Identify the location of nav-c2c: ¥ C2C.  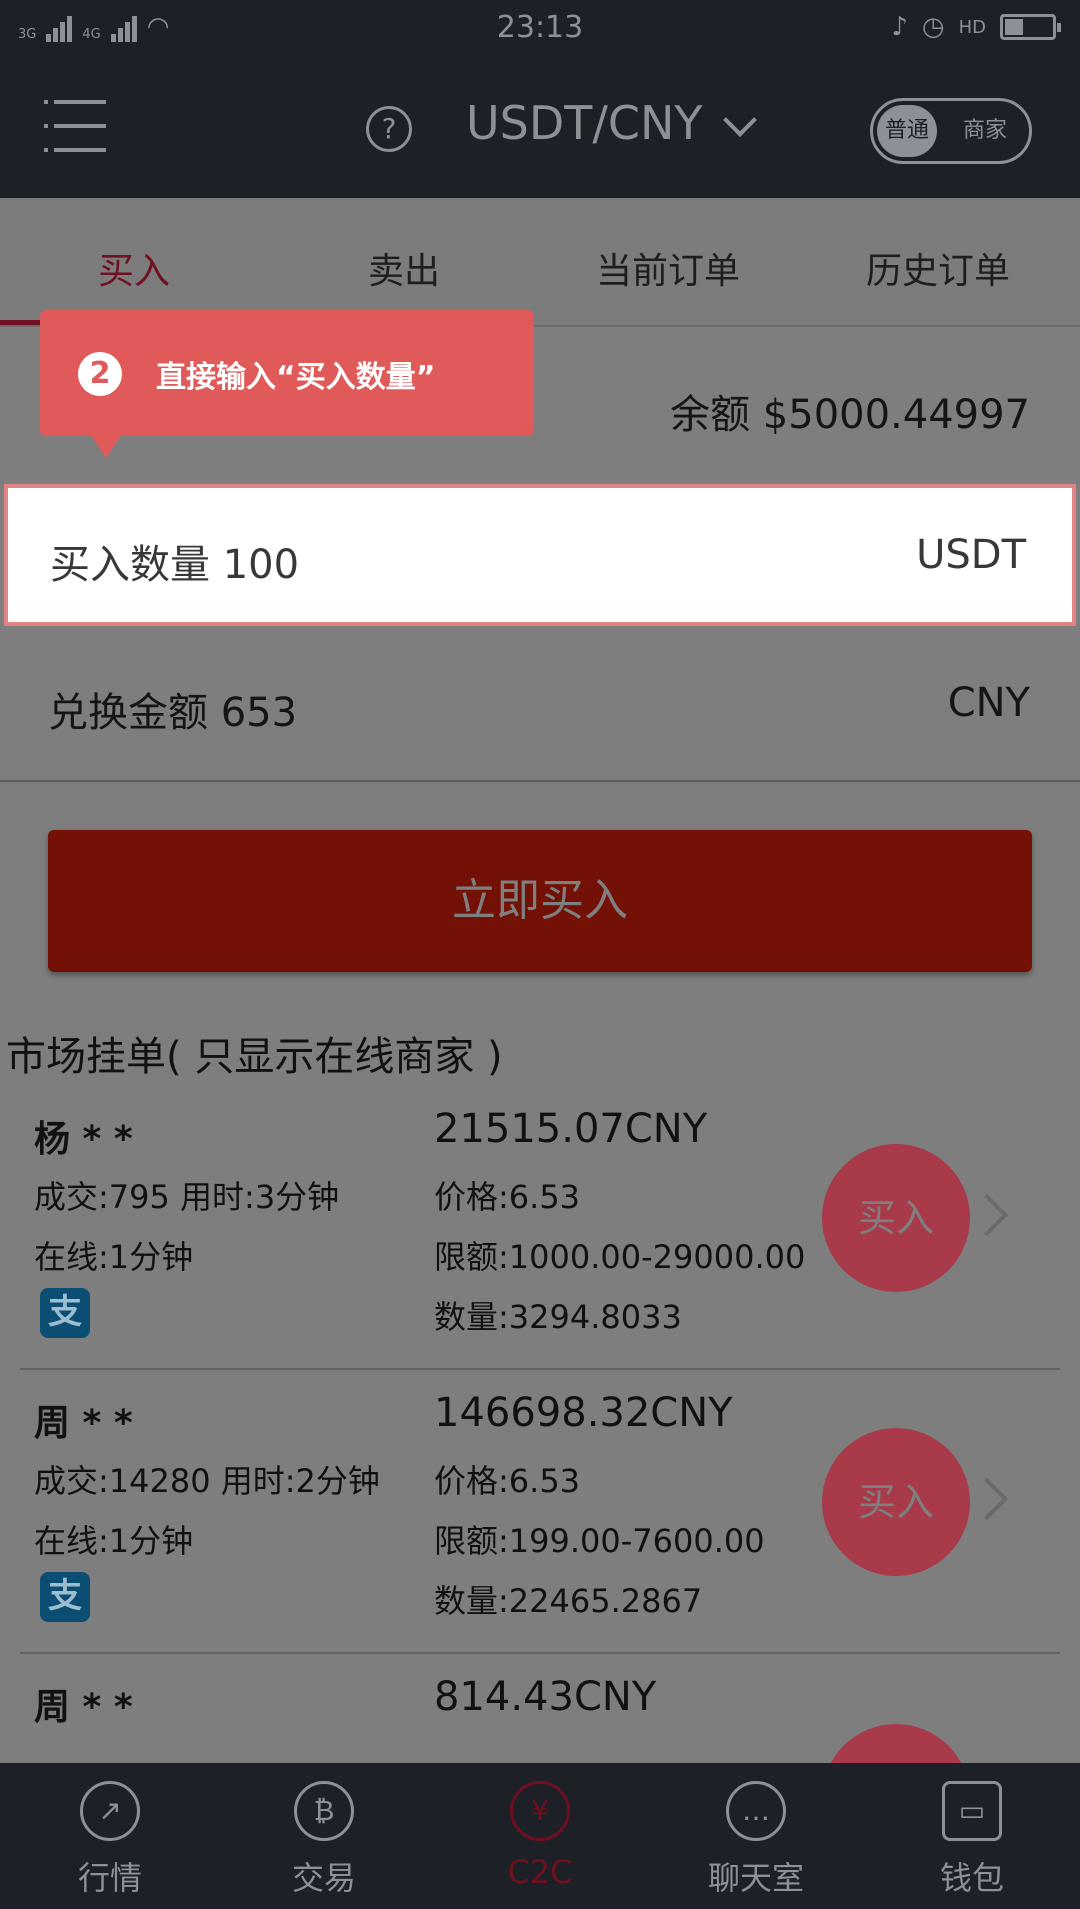
(540, 1836).